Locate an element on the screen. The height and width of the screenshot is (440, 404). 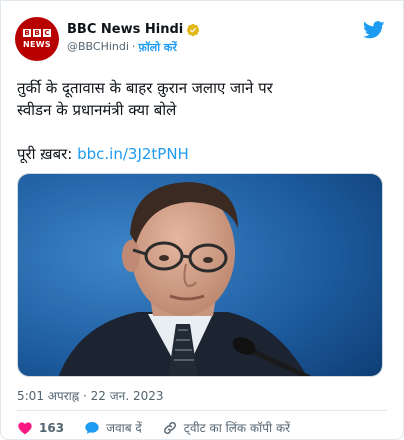
tweet-actions: 163 जवाब दें ट्वीट का लिंक कॉपी करें is located at coordinates (163, 427).